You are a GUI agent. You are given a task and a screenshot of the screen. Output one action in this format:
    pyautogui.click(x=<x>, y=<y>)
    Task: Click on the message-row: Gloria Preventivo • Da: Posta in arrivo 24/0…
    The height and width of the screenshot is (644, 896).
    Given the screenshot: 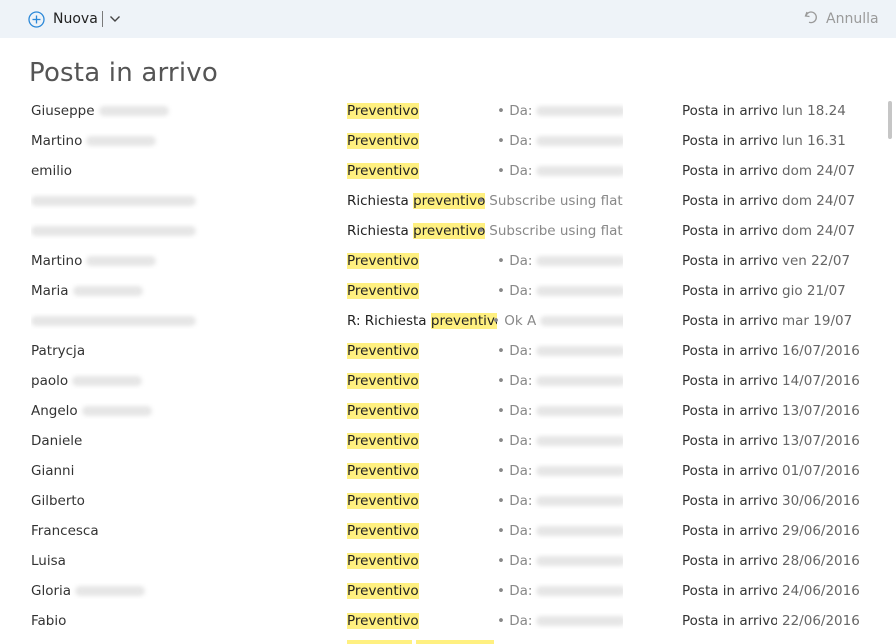 What is the action you would take?
    pyautogui.click(x=440, y=591)
    